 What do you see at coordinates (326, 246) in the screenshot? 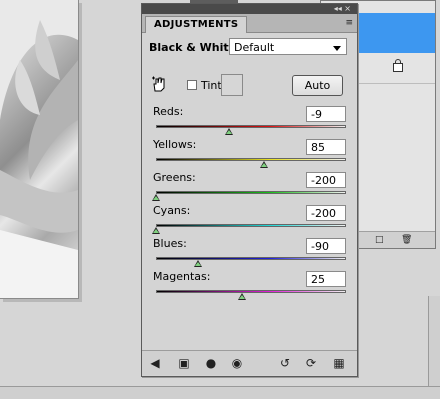
I see `slider-value-field: -90` at bounding box center [326, 246].